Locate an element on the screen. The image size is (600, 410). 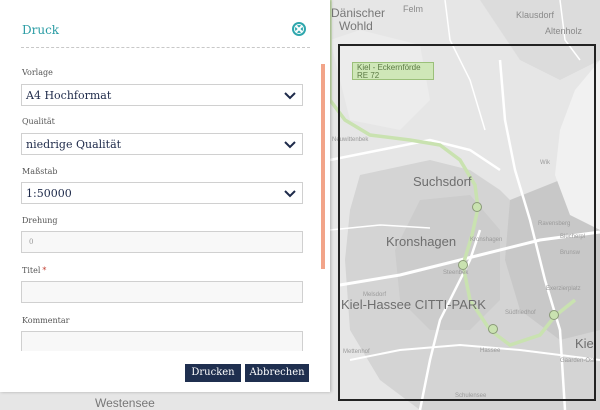
cancel-button: Abbrechen is located at coordinates (277, 373).